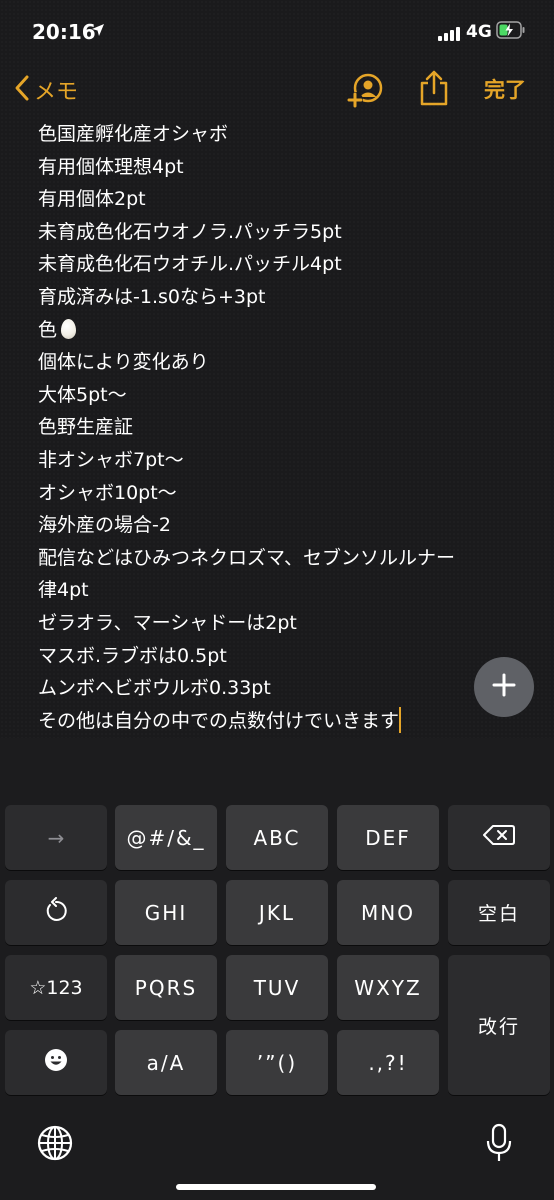  Describe the element at coordinates (400, 719) in the screenshot. I see `text-caret` at that location.